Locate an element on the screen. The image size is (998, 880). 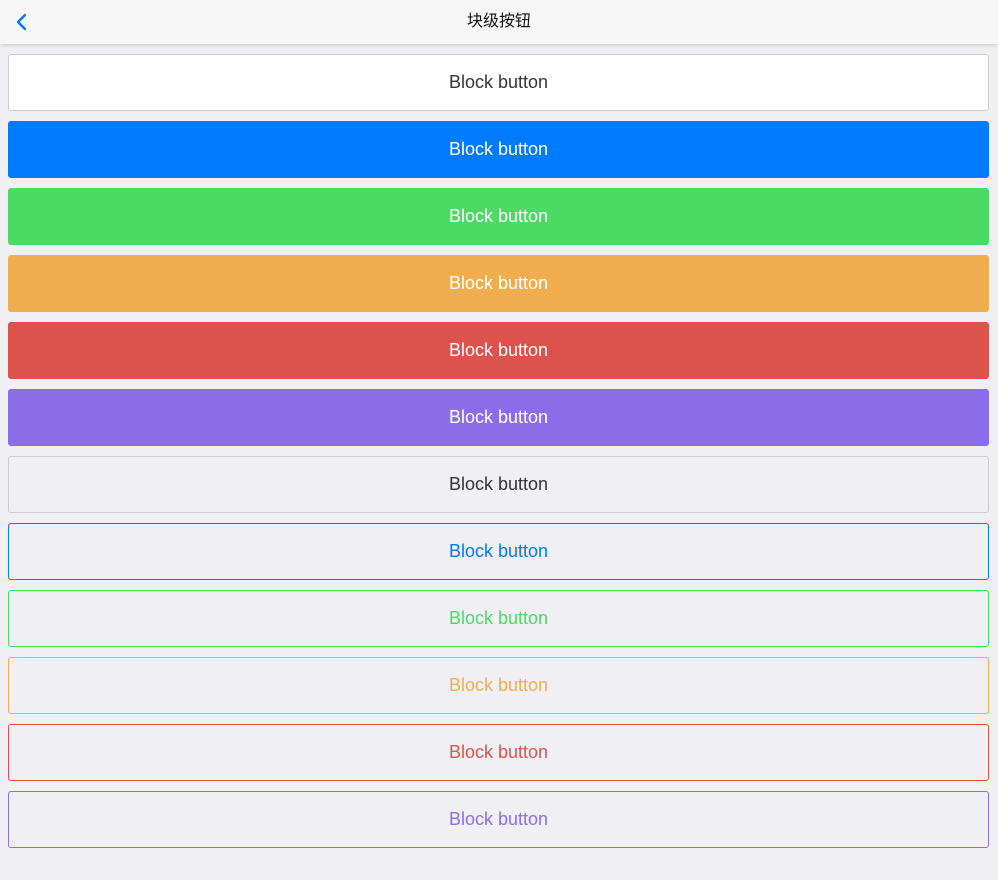
page-title: 块级按钮 is located at coordinates (498, 20).